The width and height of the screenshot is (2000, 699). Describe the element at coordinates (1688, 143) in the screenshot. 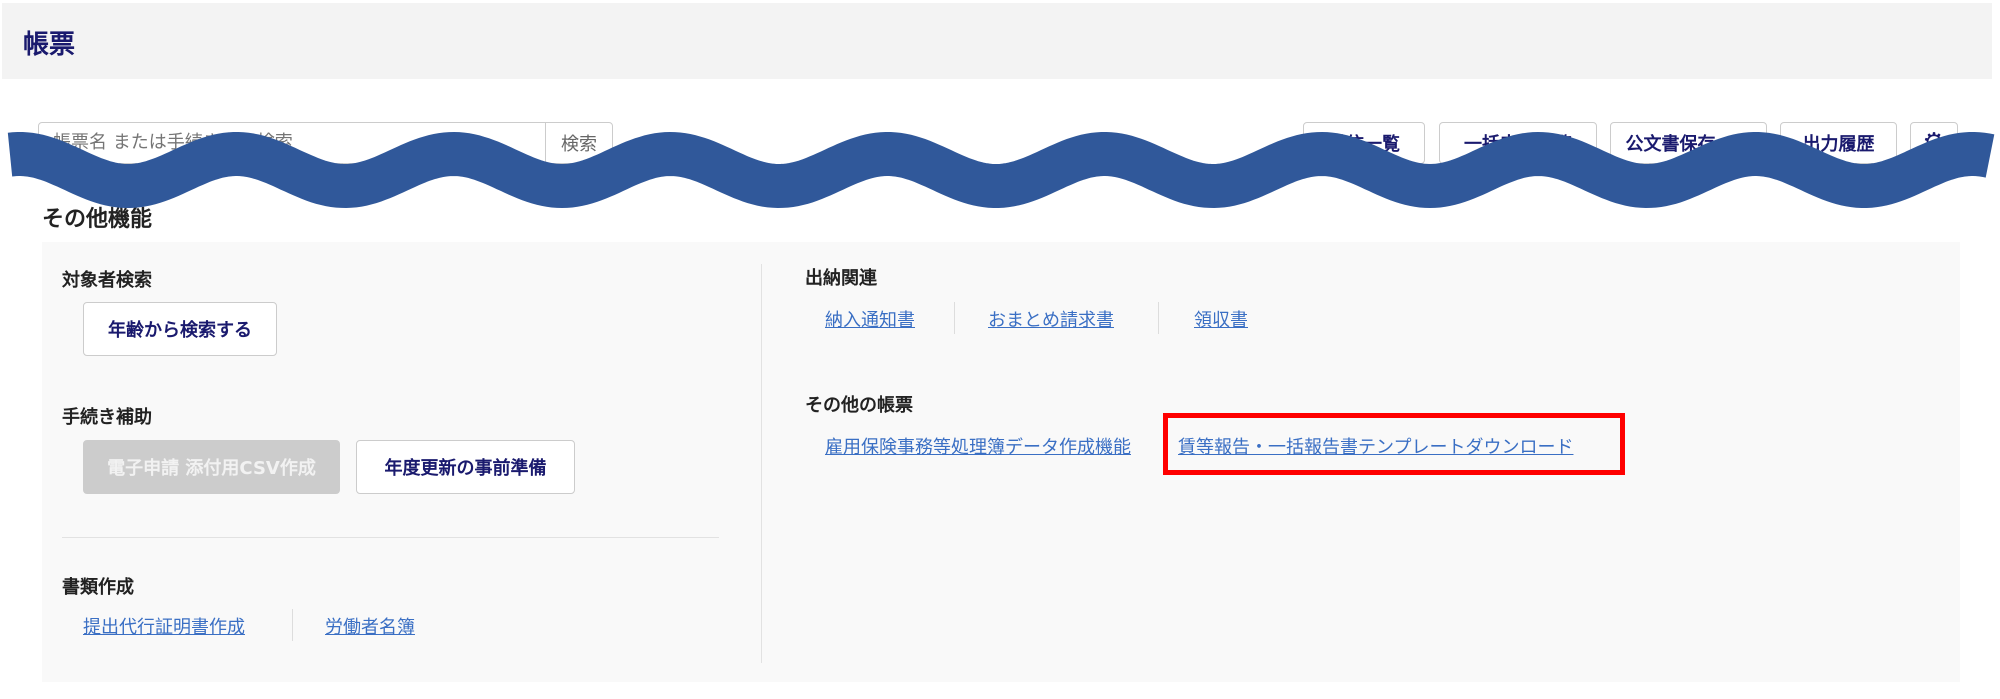

I see `document-storage-list-button: 公文書保存一覧` at that location.